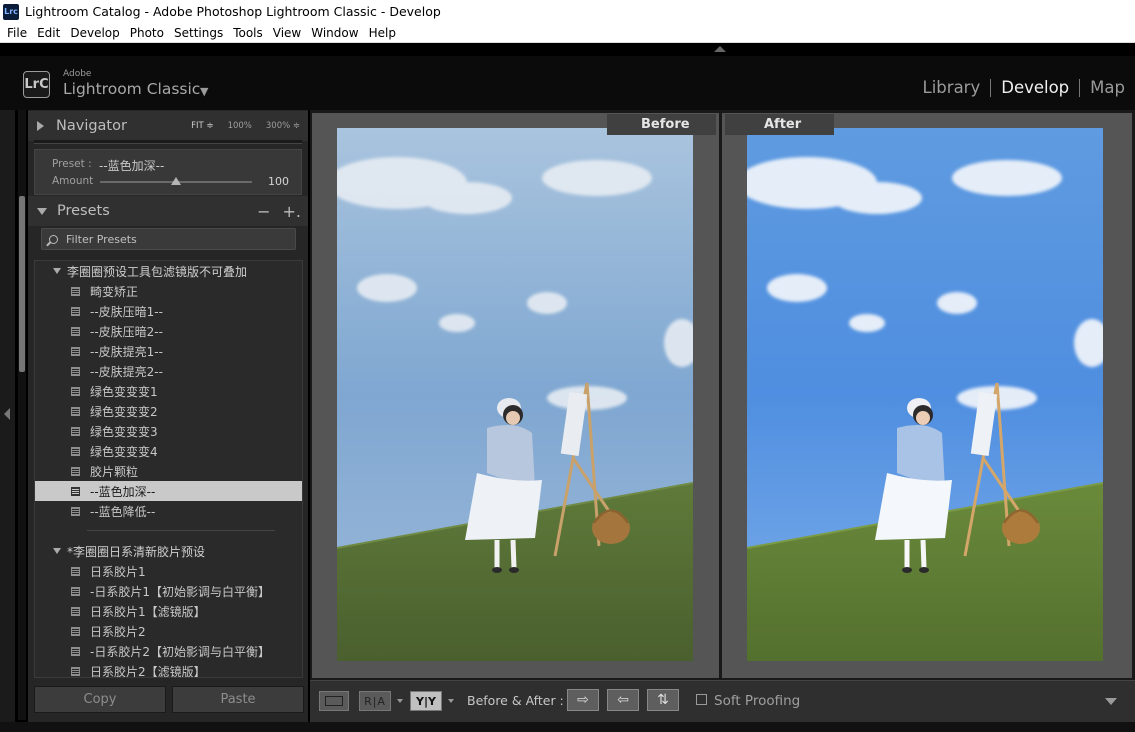 The image size is (1135, 732). I want to click on navigator-title: Navigator, so click(91, 126).